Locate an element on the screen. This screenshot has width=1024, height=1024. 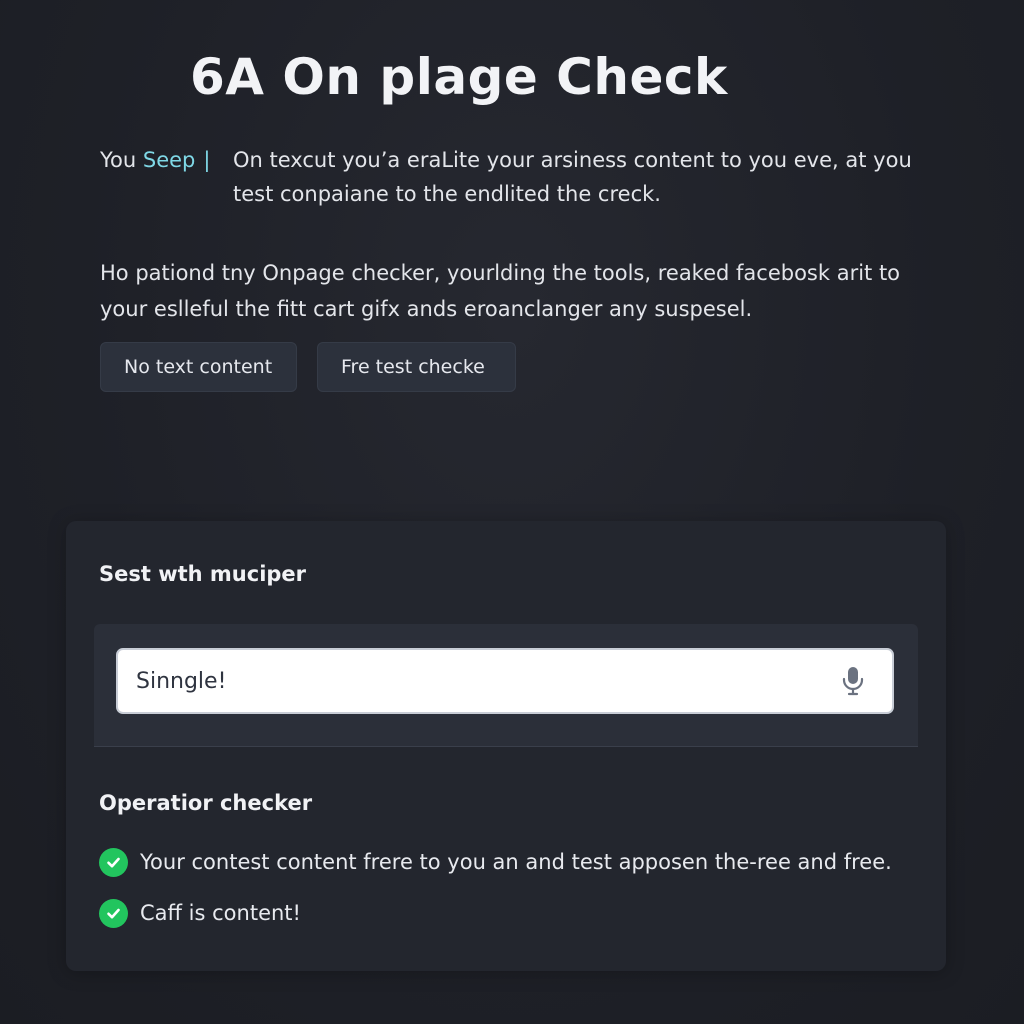
search-input is located at coordinates (473, 681).